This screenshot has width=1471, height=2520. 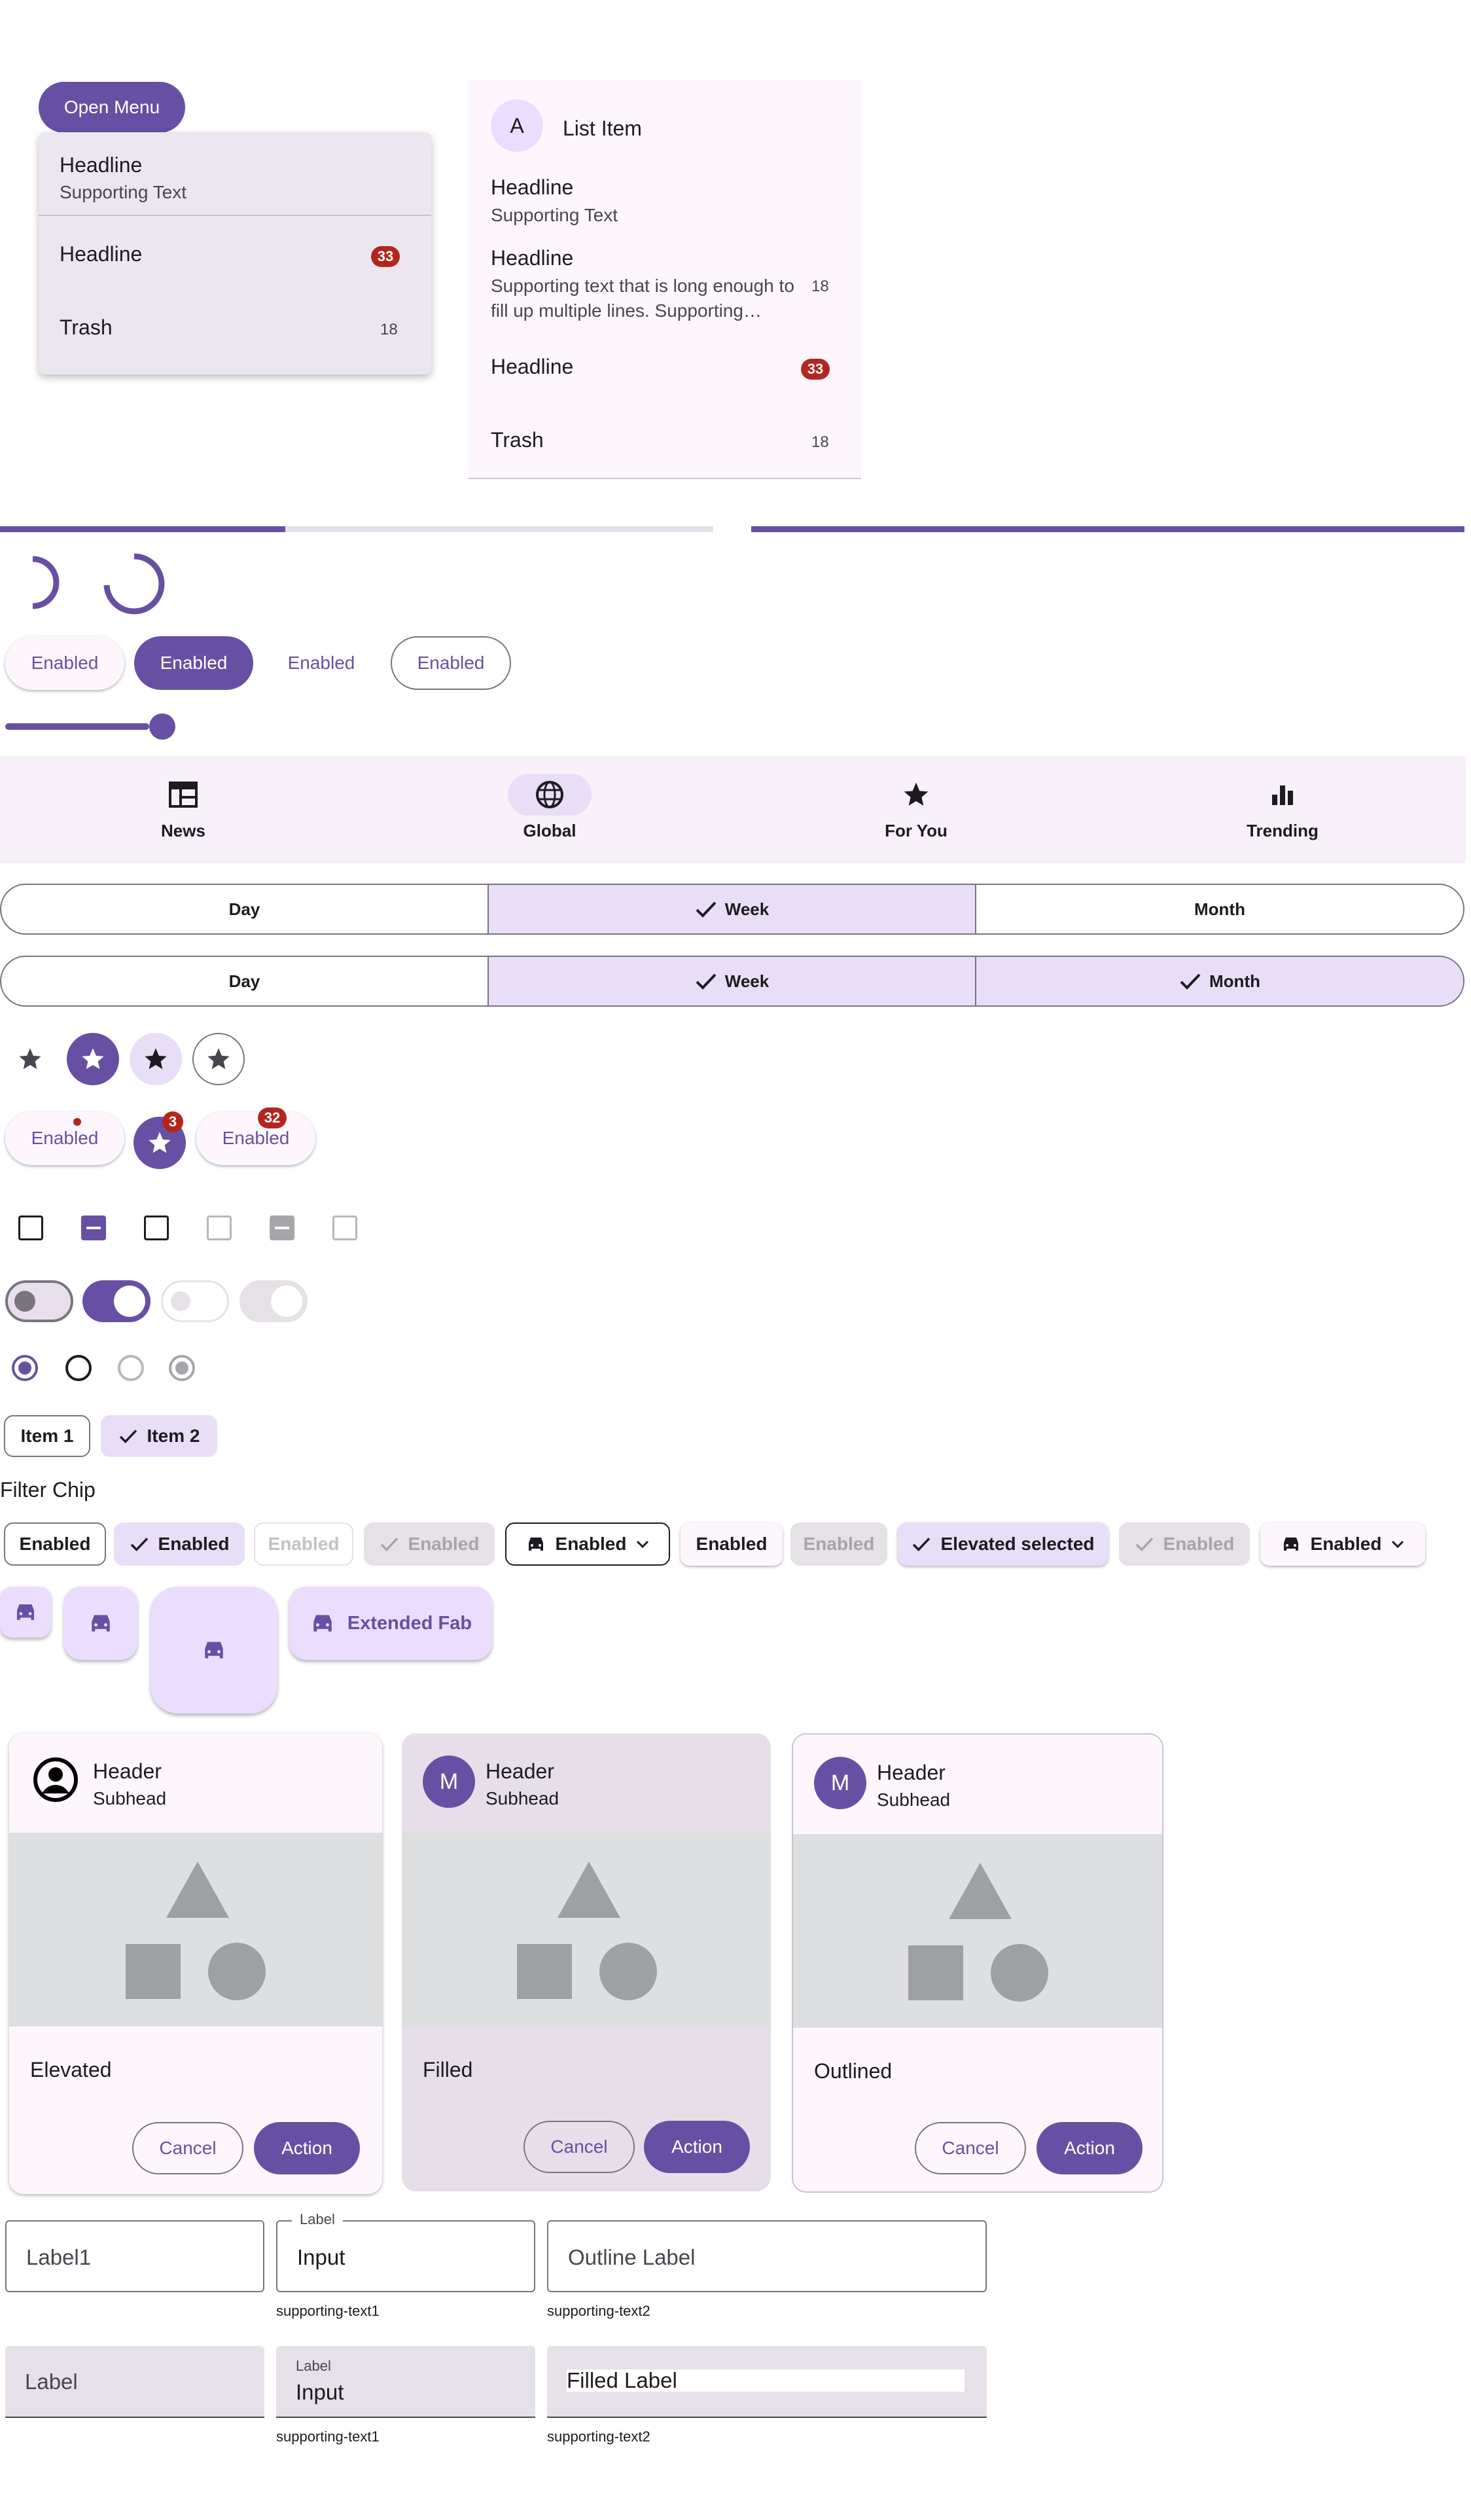 What do you see at coordinates (112, 107) in the screenshot?
I see `open-menu-button: Open Menu` at bounding box center [112, 107].